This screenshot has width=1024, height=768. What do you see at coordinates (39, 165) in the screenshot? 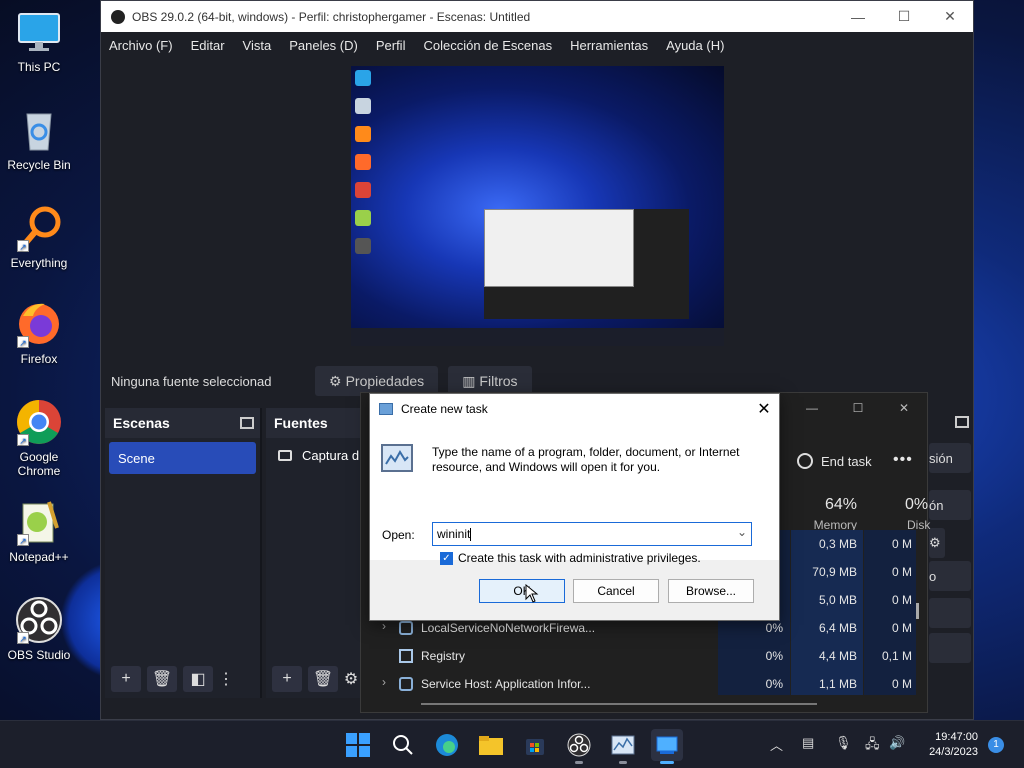
I see `desktop-icon-label: Recycle Bin` at bounding box center [39, 165].